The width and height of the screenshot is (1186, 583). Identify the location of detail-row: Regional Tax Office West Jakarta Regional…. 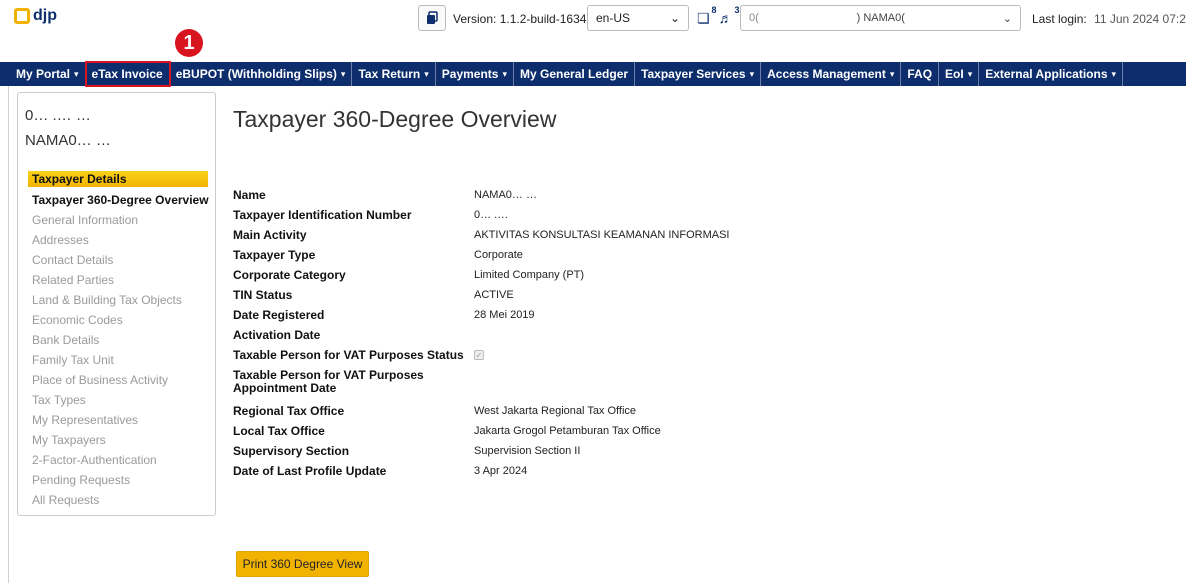
(683, 412).